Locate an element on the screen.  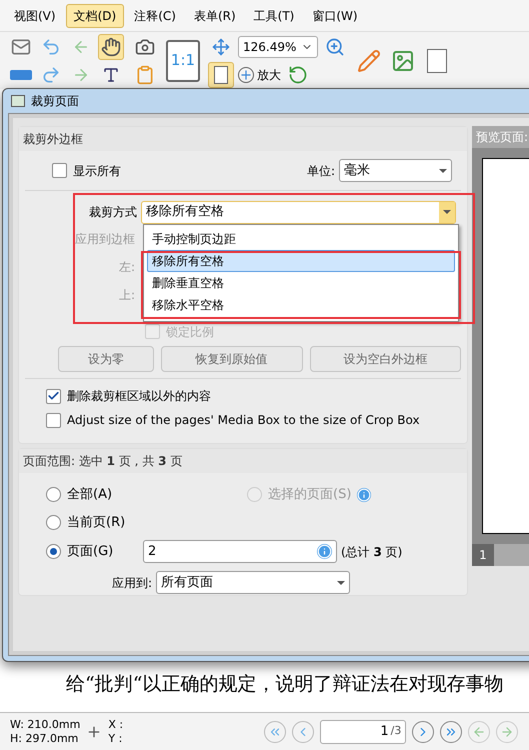
actual-size-button: 1:1 is located at coordinates (183, 61).